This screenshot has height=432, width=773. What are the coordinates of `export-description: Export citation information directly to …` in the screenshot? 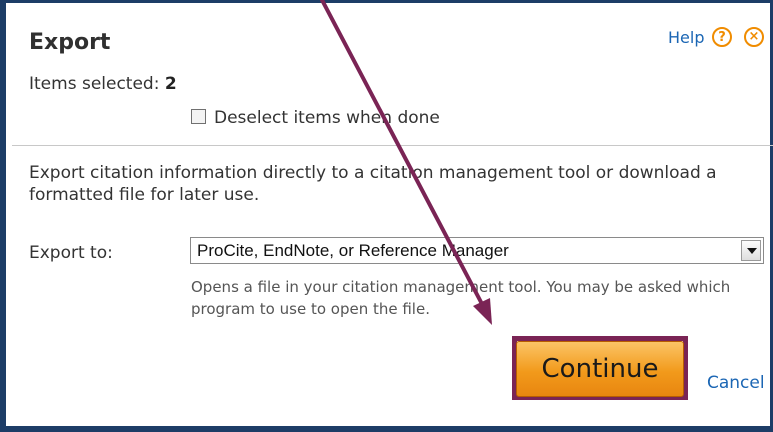 It's located at (373, 184).